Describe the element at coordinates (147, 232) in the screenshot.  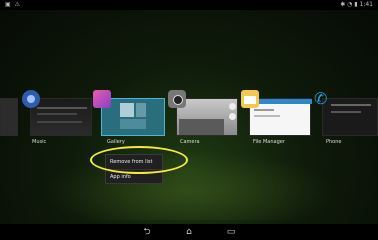
I see `back-icon: ⮌` at that location.